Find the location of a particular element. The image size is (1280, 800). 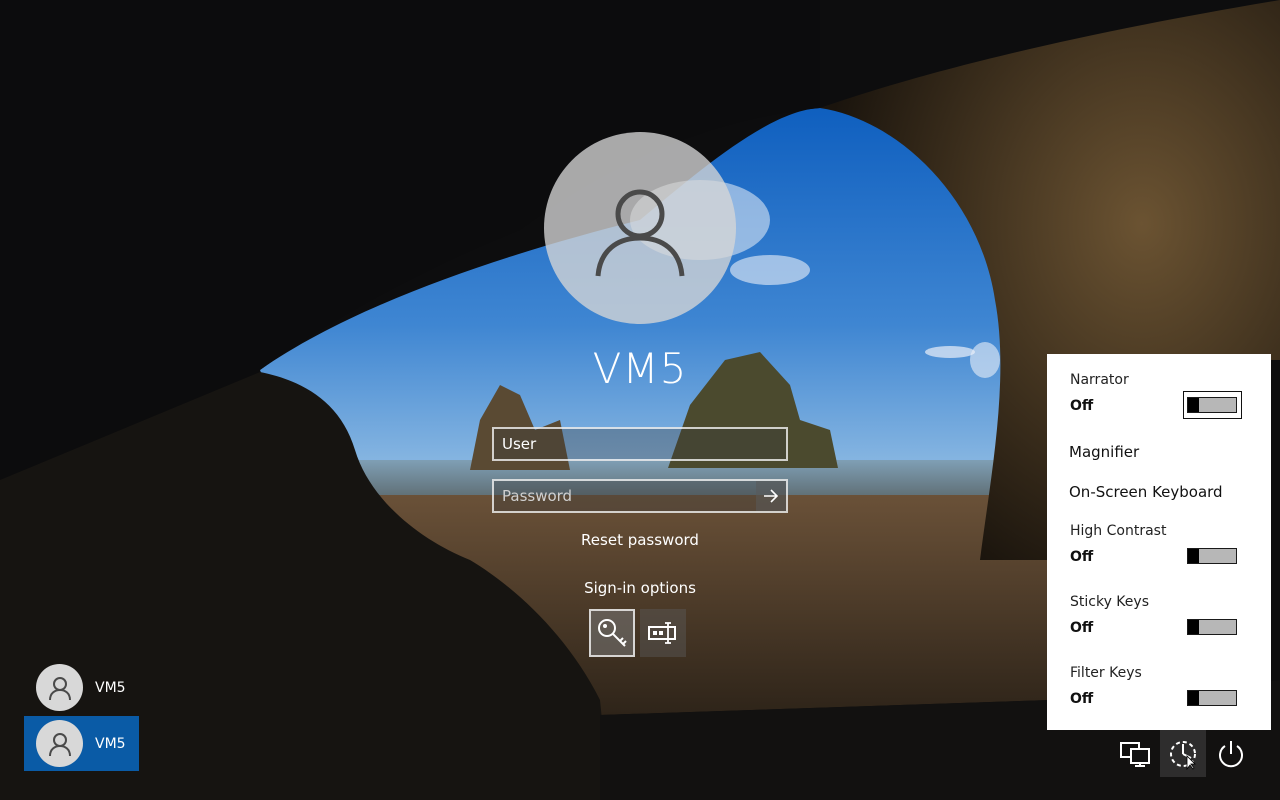

power-icon is located at coordinates (1231, 753).